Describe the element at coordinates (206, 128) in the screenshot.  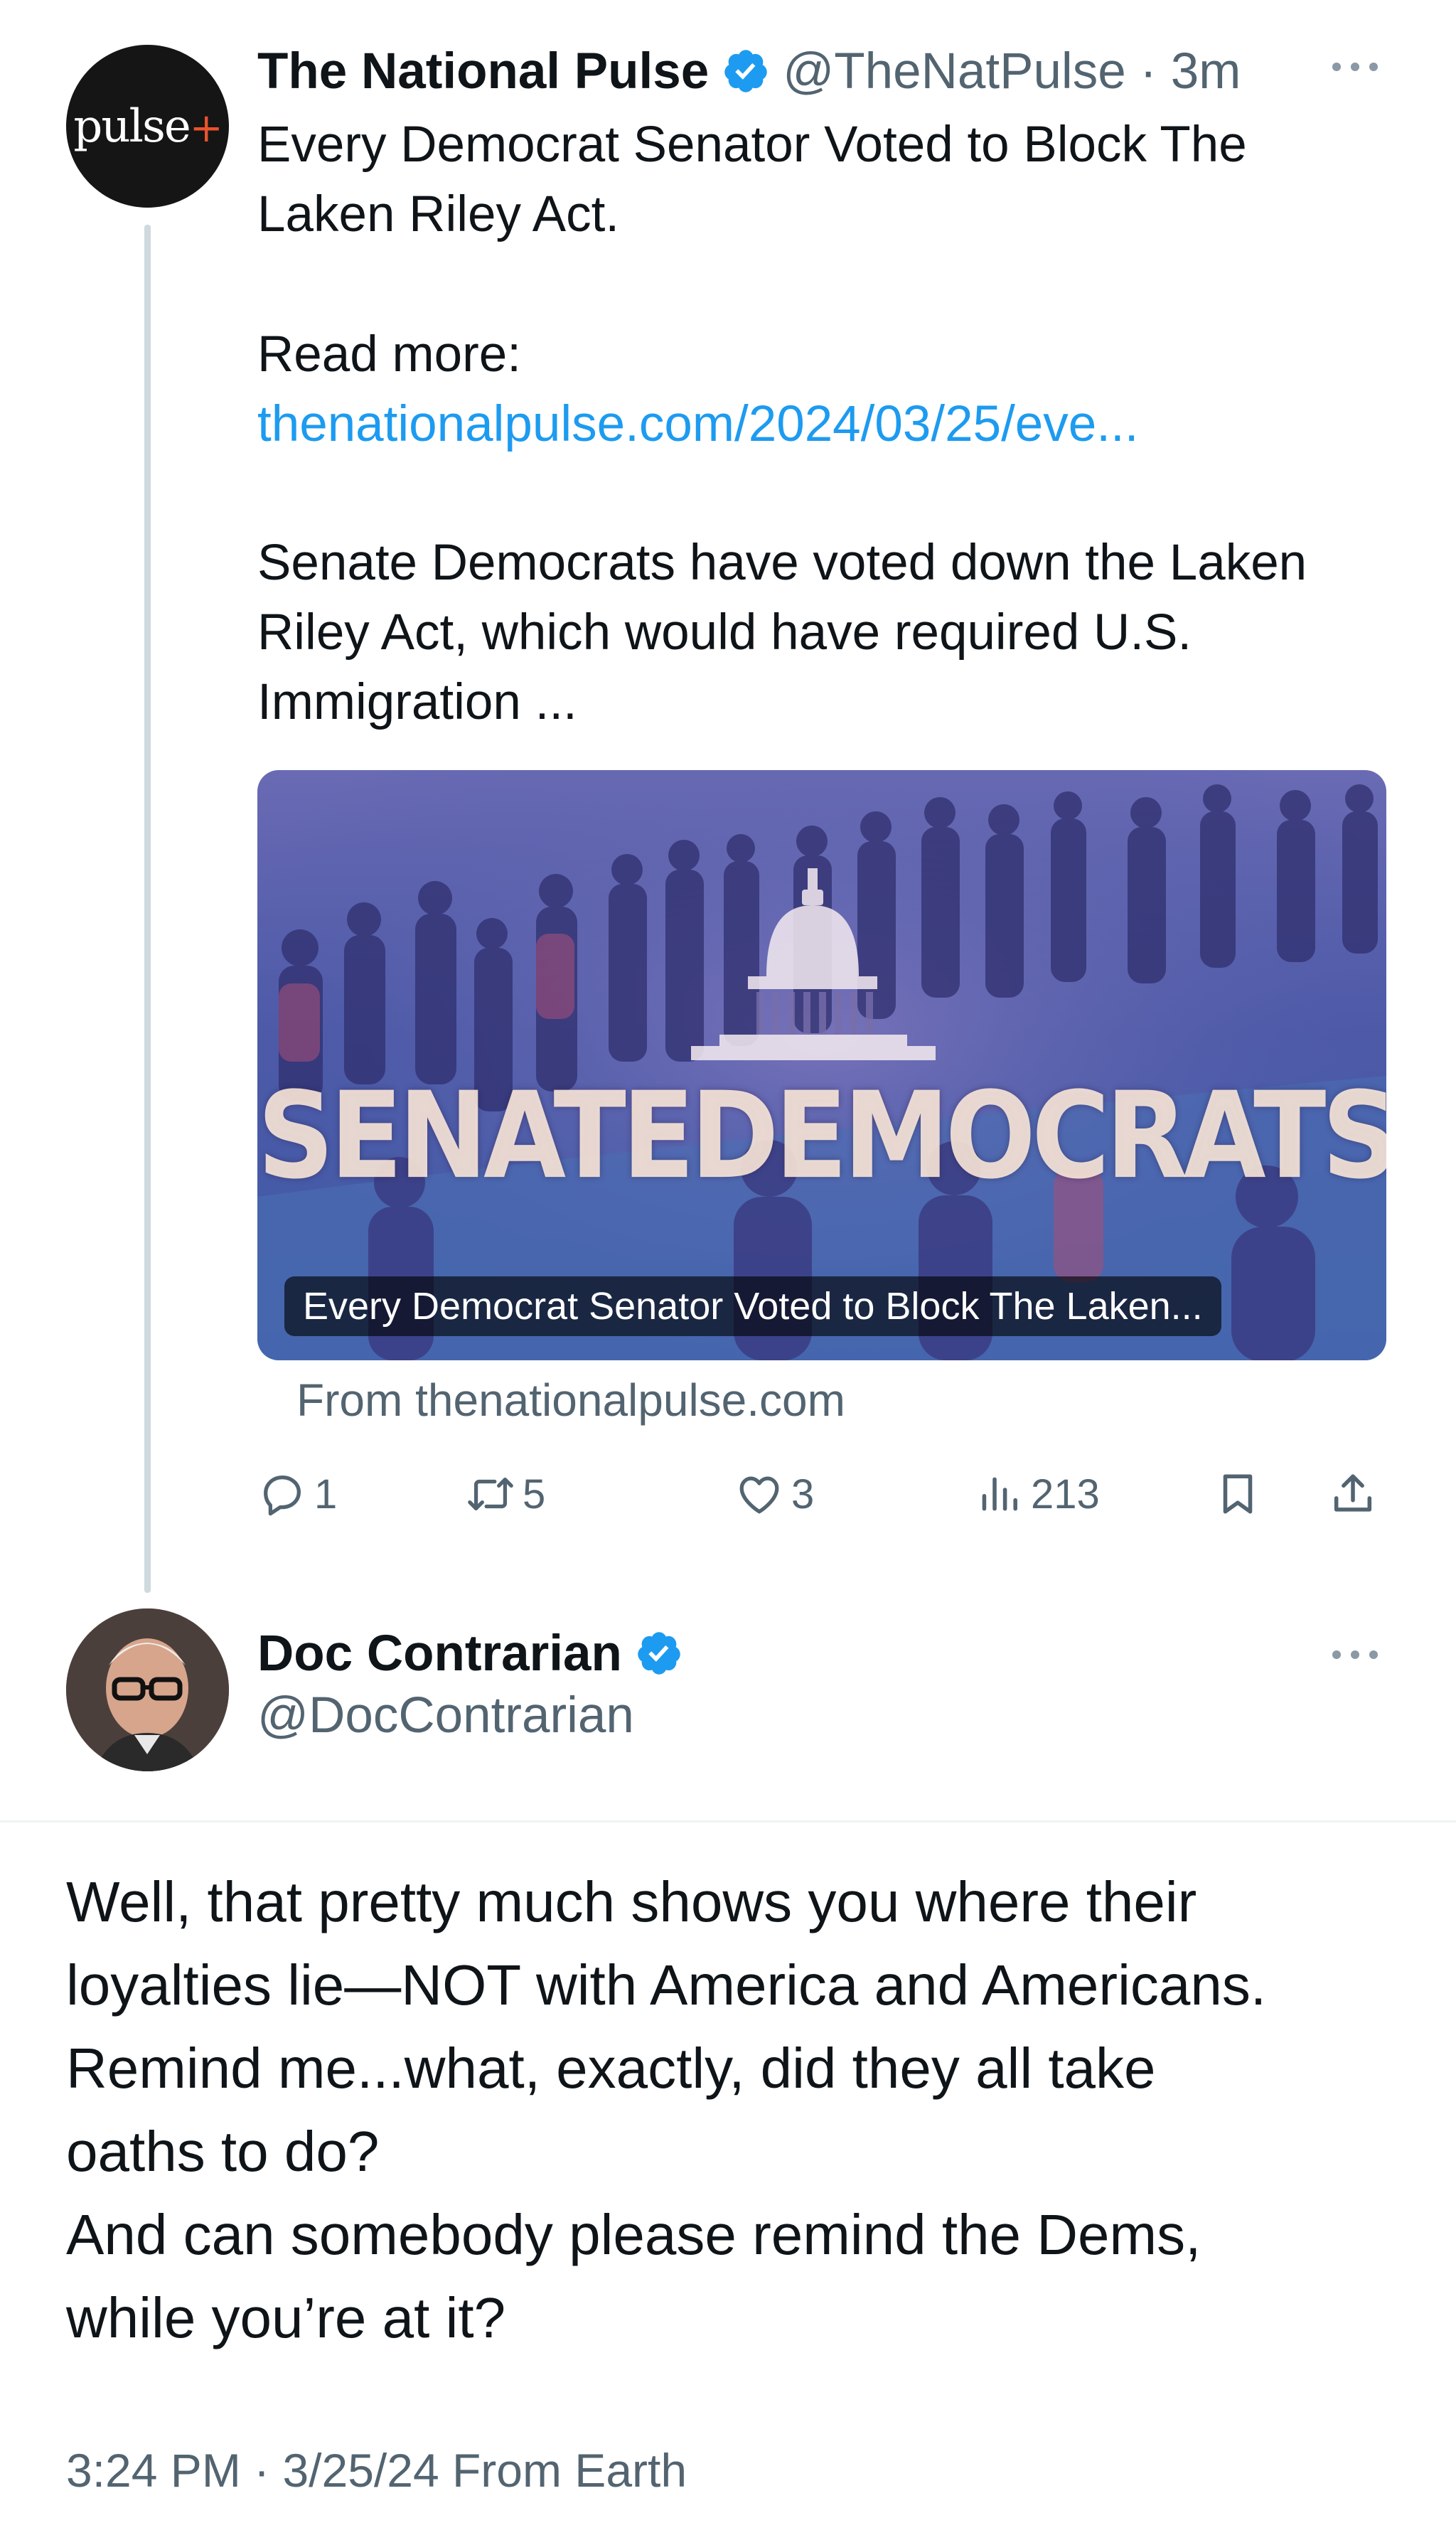
I see `pulse-logo-plus: +` at that location.